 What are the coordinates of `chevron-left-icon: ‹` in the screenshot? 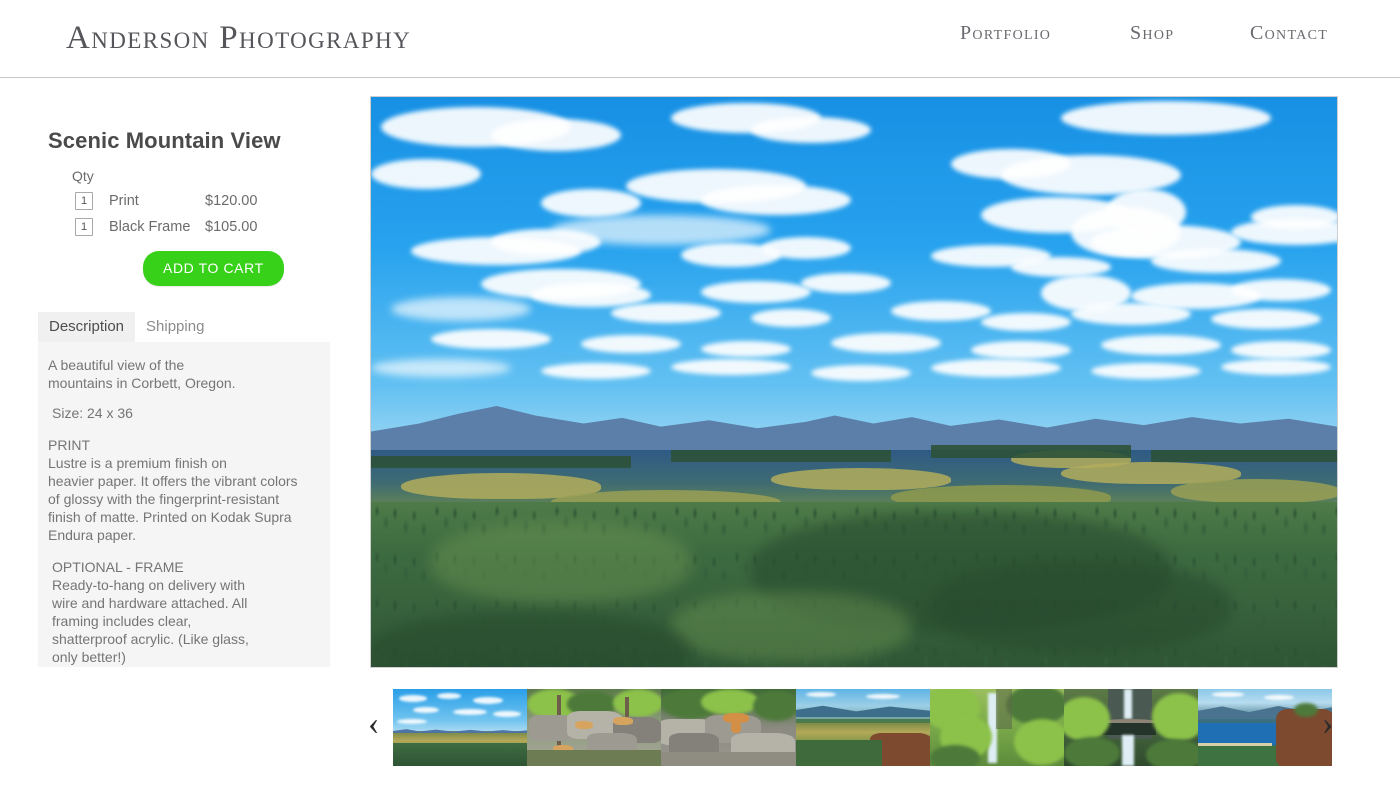 It's located at (373, 724).